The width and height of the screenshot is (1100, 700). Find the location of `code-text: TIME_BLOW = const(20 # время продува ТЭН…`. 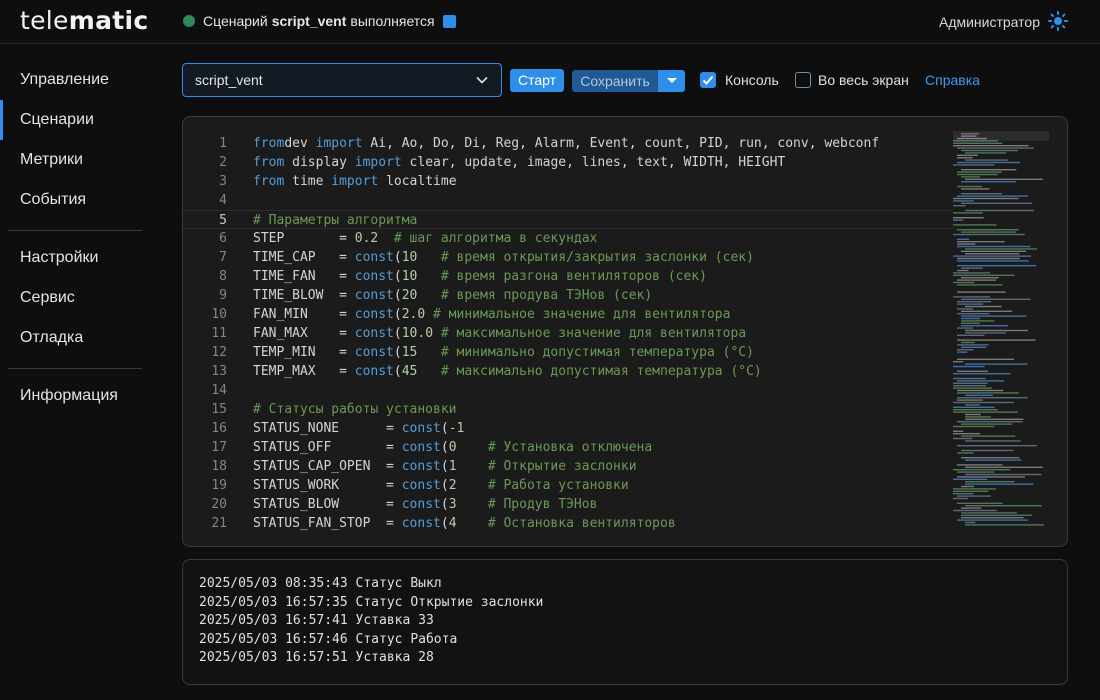

code-text: TIME_BLOW = const(20 # время продува ТЭН… is located at coordinates (453, 295).